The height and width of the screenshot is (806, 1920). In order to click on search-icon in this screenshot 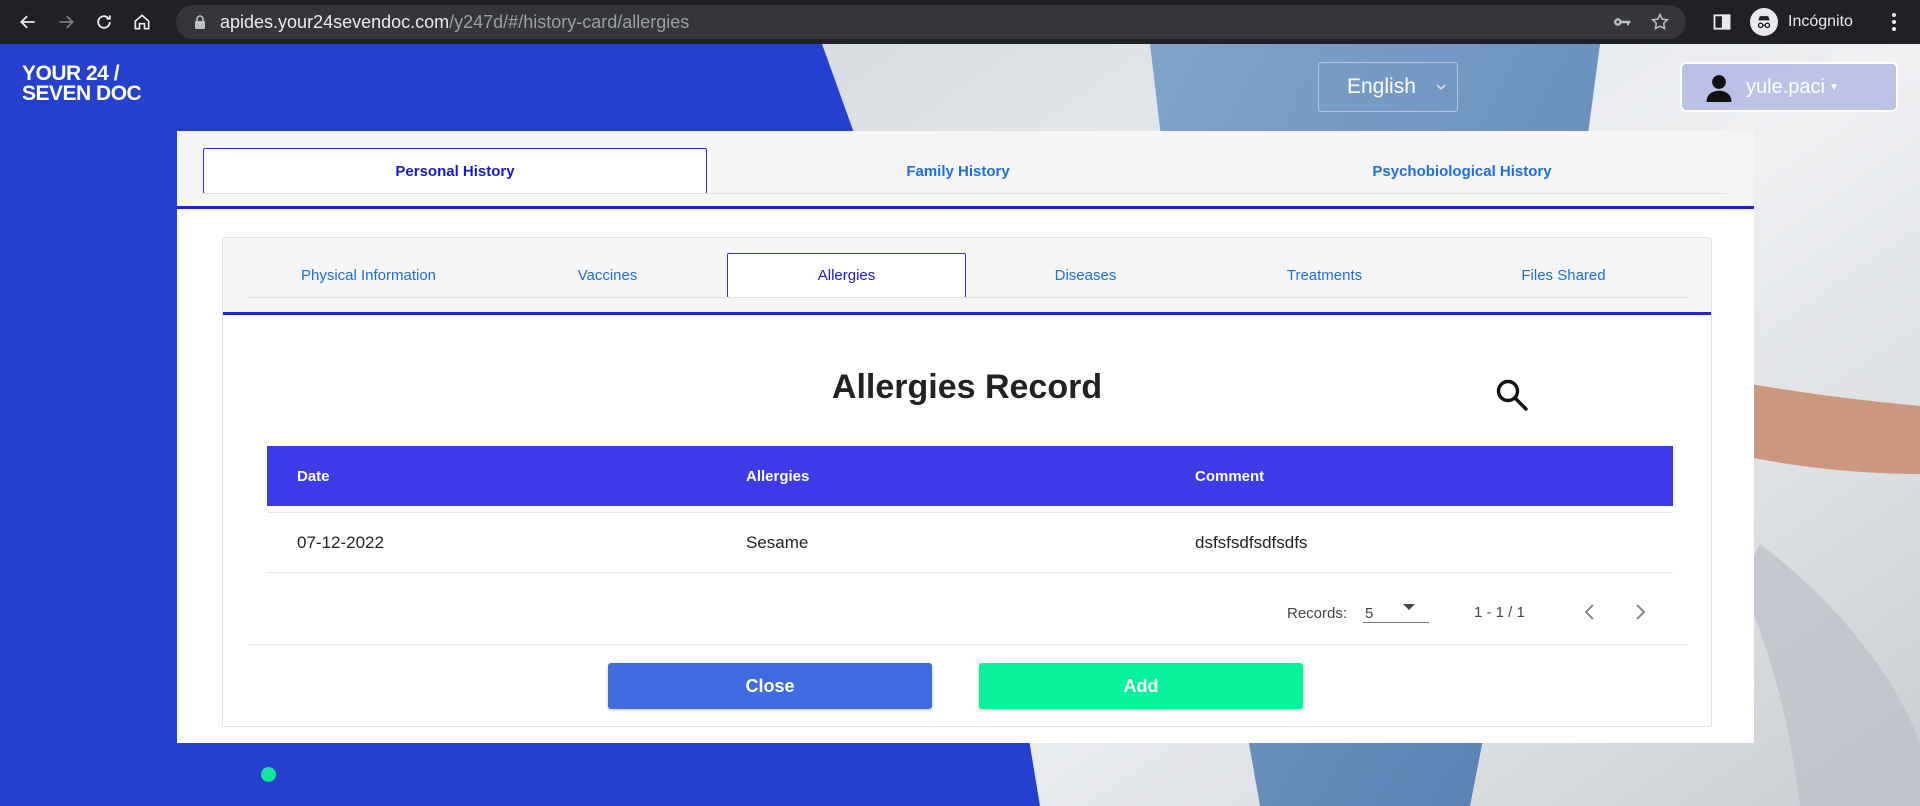, I will do `click(1512, 395)`.